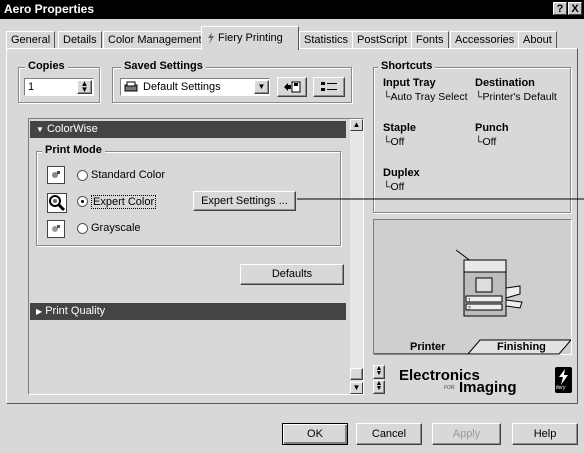 The height and width of the screenshot is (453, 584). What do you see at coordinates (39, 311) in the screenshot?
I see `collapse-icon: ▶` at bounding box center [39, 311].